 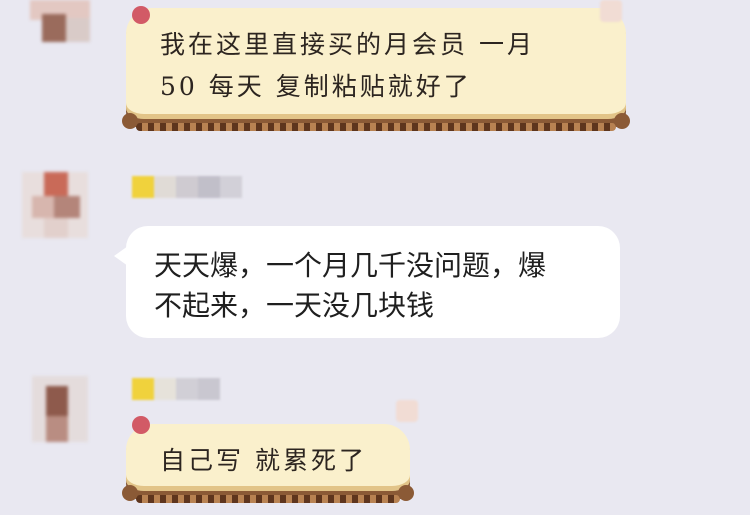 I want to click on message-line: 自己写 就累死了, so click(x=263, y=460).